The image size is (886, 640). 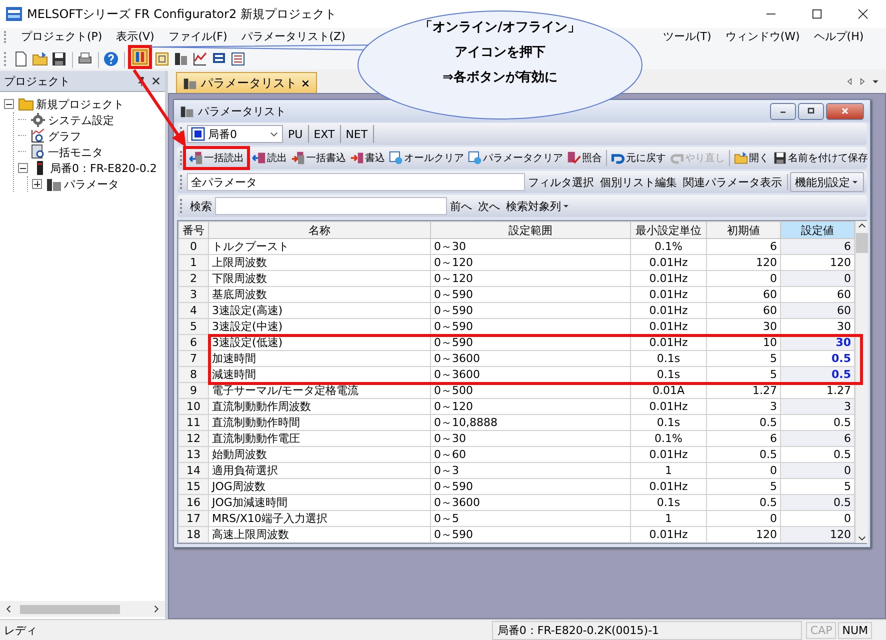 What do you see at coordinates (638, 158) in the screenshot?
I see `toolbar-button: 元に戻す` at bounding box center [638, 158].